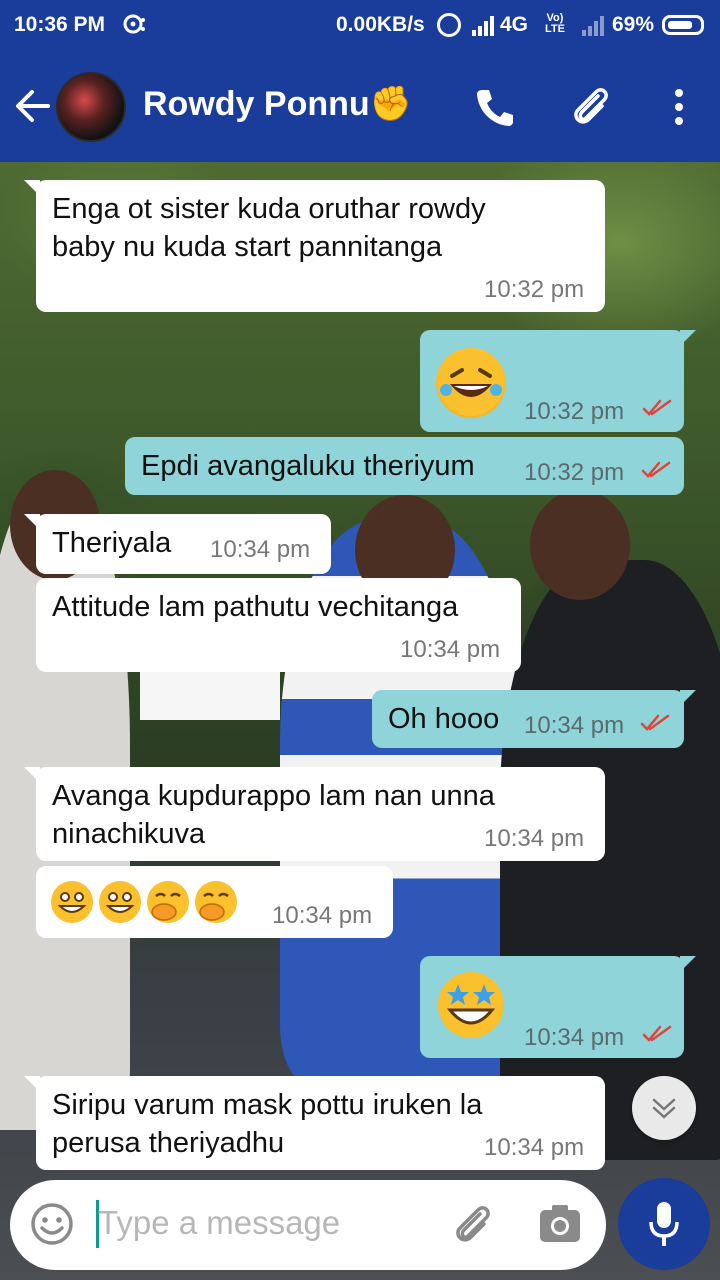 The height and width of the screenshot is (1280, 720). I want to click on message-text: Epdi avangaluku theriyum, so click(308, 466).